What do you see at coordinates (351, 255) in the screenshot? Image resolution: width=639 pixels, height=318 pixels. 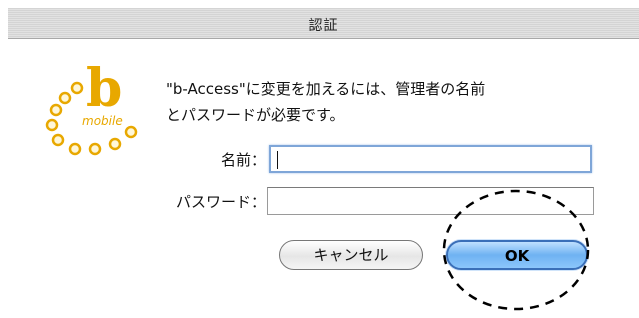 I see `cancel-button: キャンセル` at bounding box center [351, 255].